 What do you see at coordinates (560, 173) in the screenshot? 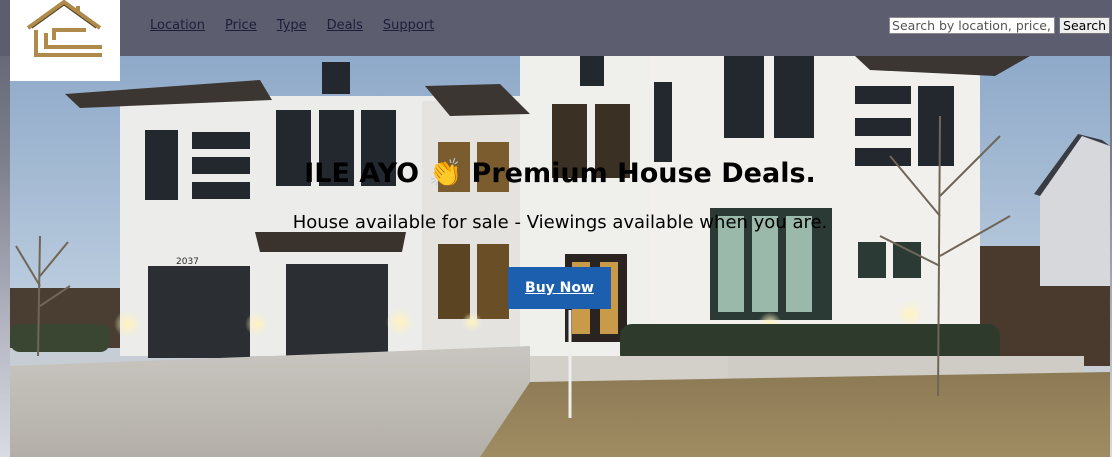
I see `hero-title: ILE AYO 👏 Premium House Deals.` at bounding box center [560, 173].